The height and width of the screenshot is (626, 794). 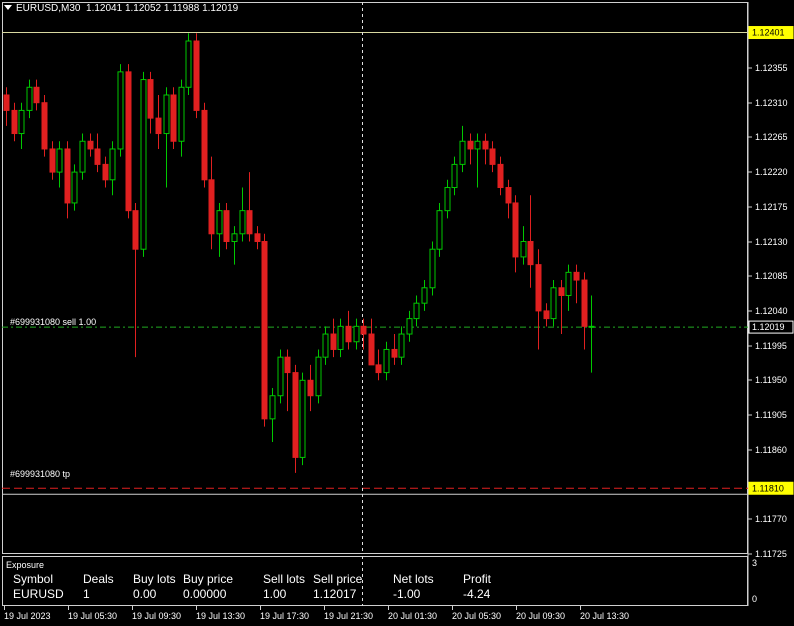 What do you see at coordinates (275, 594) in the screenshot?
I see `cell-sell-lots: 1.00` at bounding box center [275, 594].